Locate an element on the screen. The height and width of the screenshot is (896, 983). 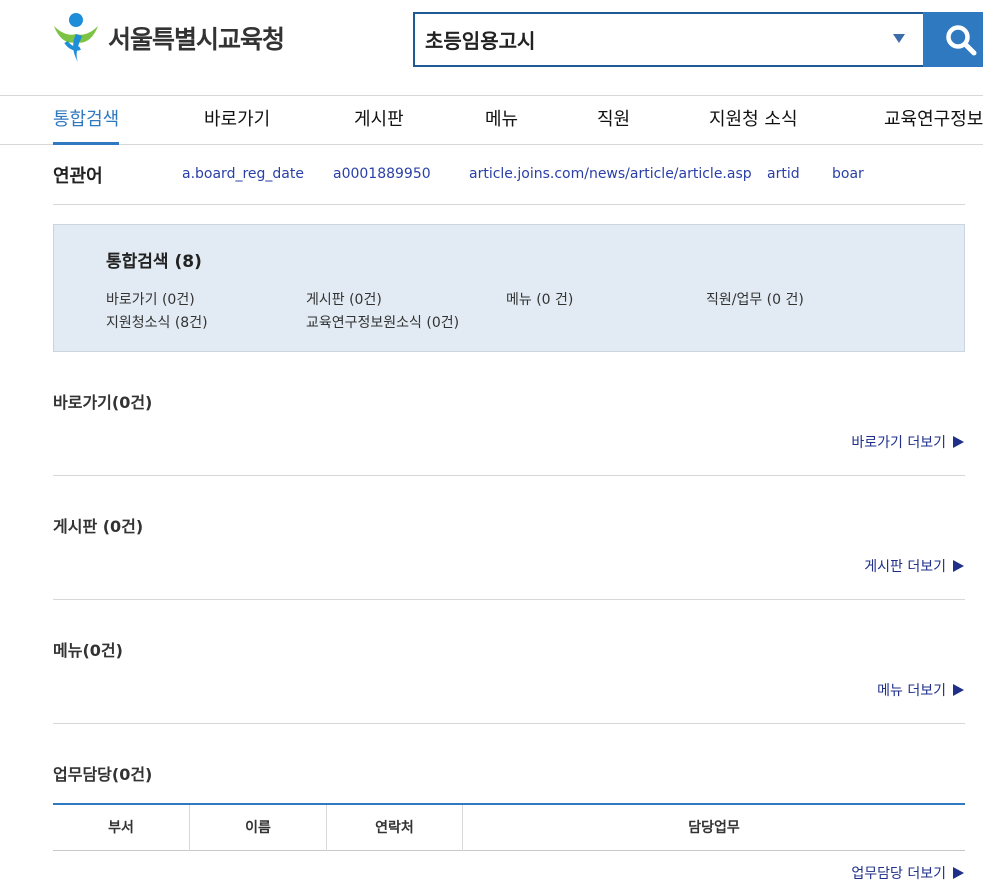
section-title-duty: 업무담당(0건) is located at coordinates (103, 774).